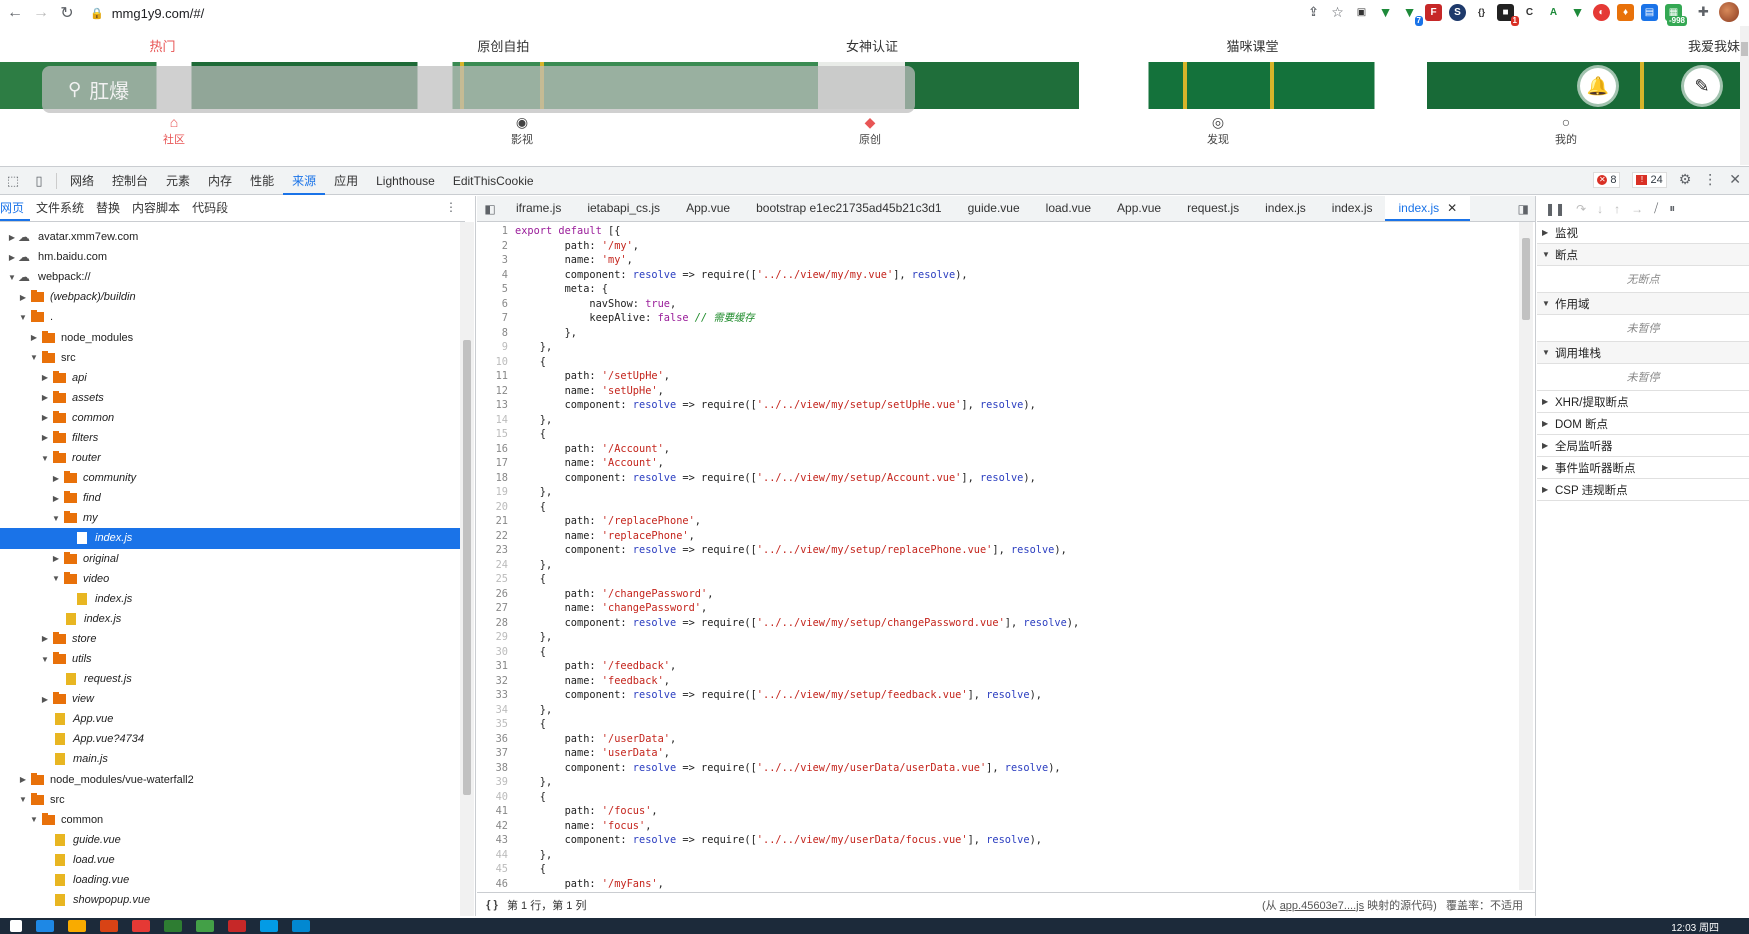 This screenshot has width=1749, height=934. What do you see at coordinates (1710, 179) in the screenshot?
I see `more-menu-icon: ⋮` at bounding box center [1710, 179].